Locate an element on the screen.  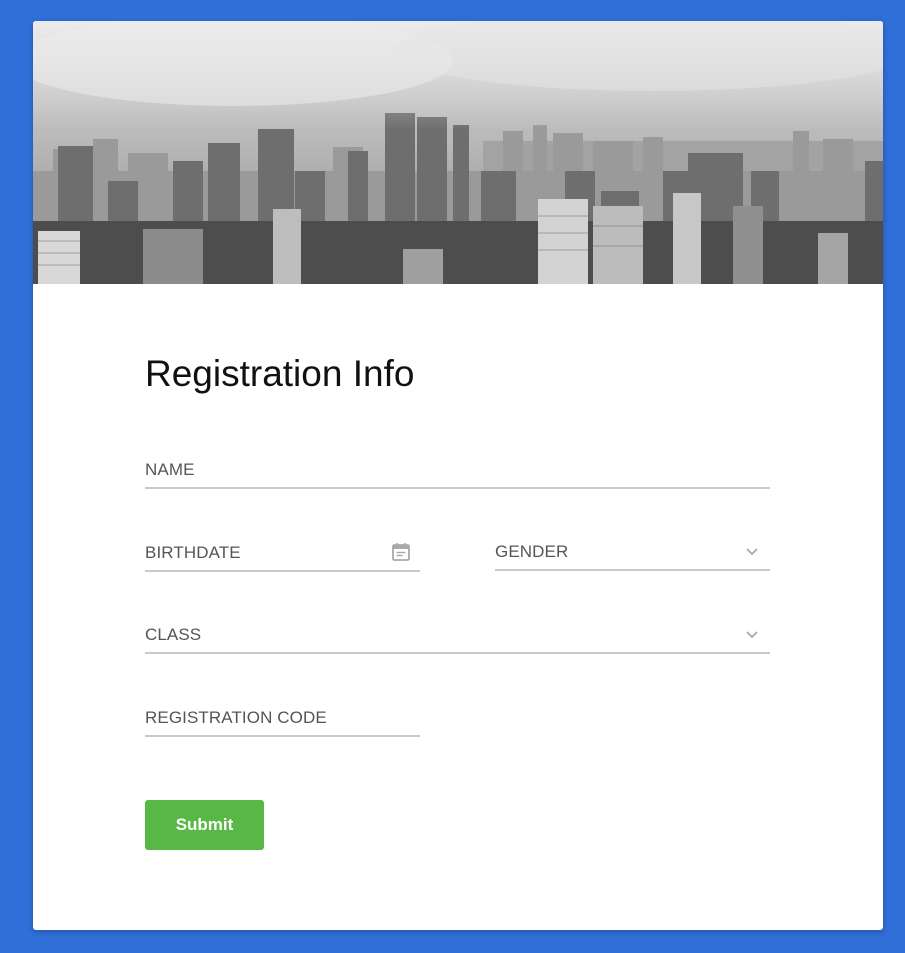
class-label: CLASS is located at coordinates (173, 634).